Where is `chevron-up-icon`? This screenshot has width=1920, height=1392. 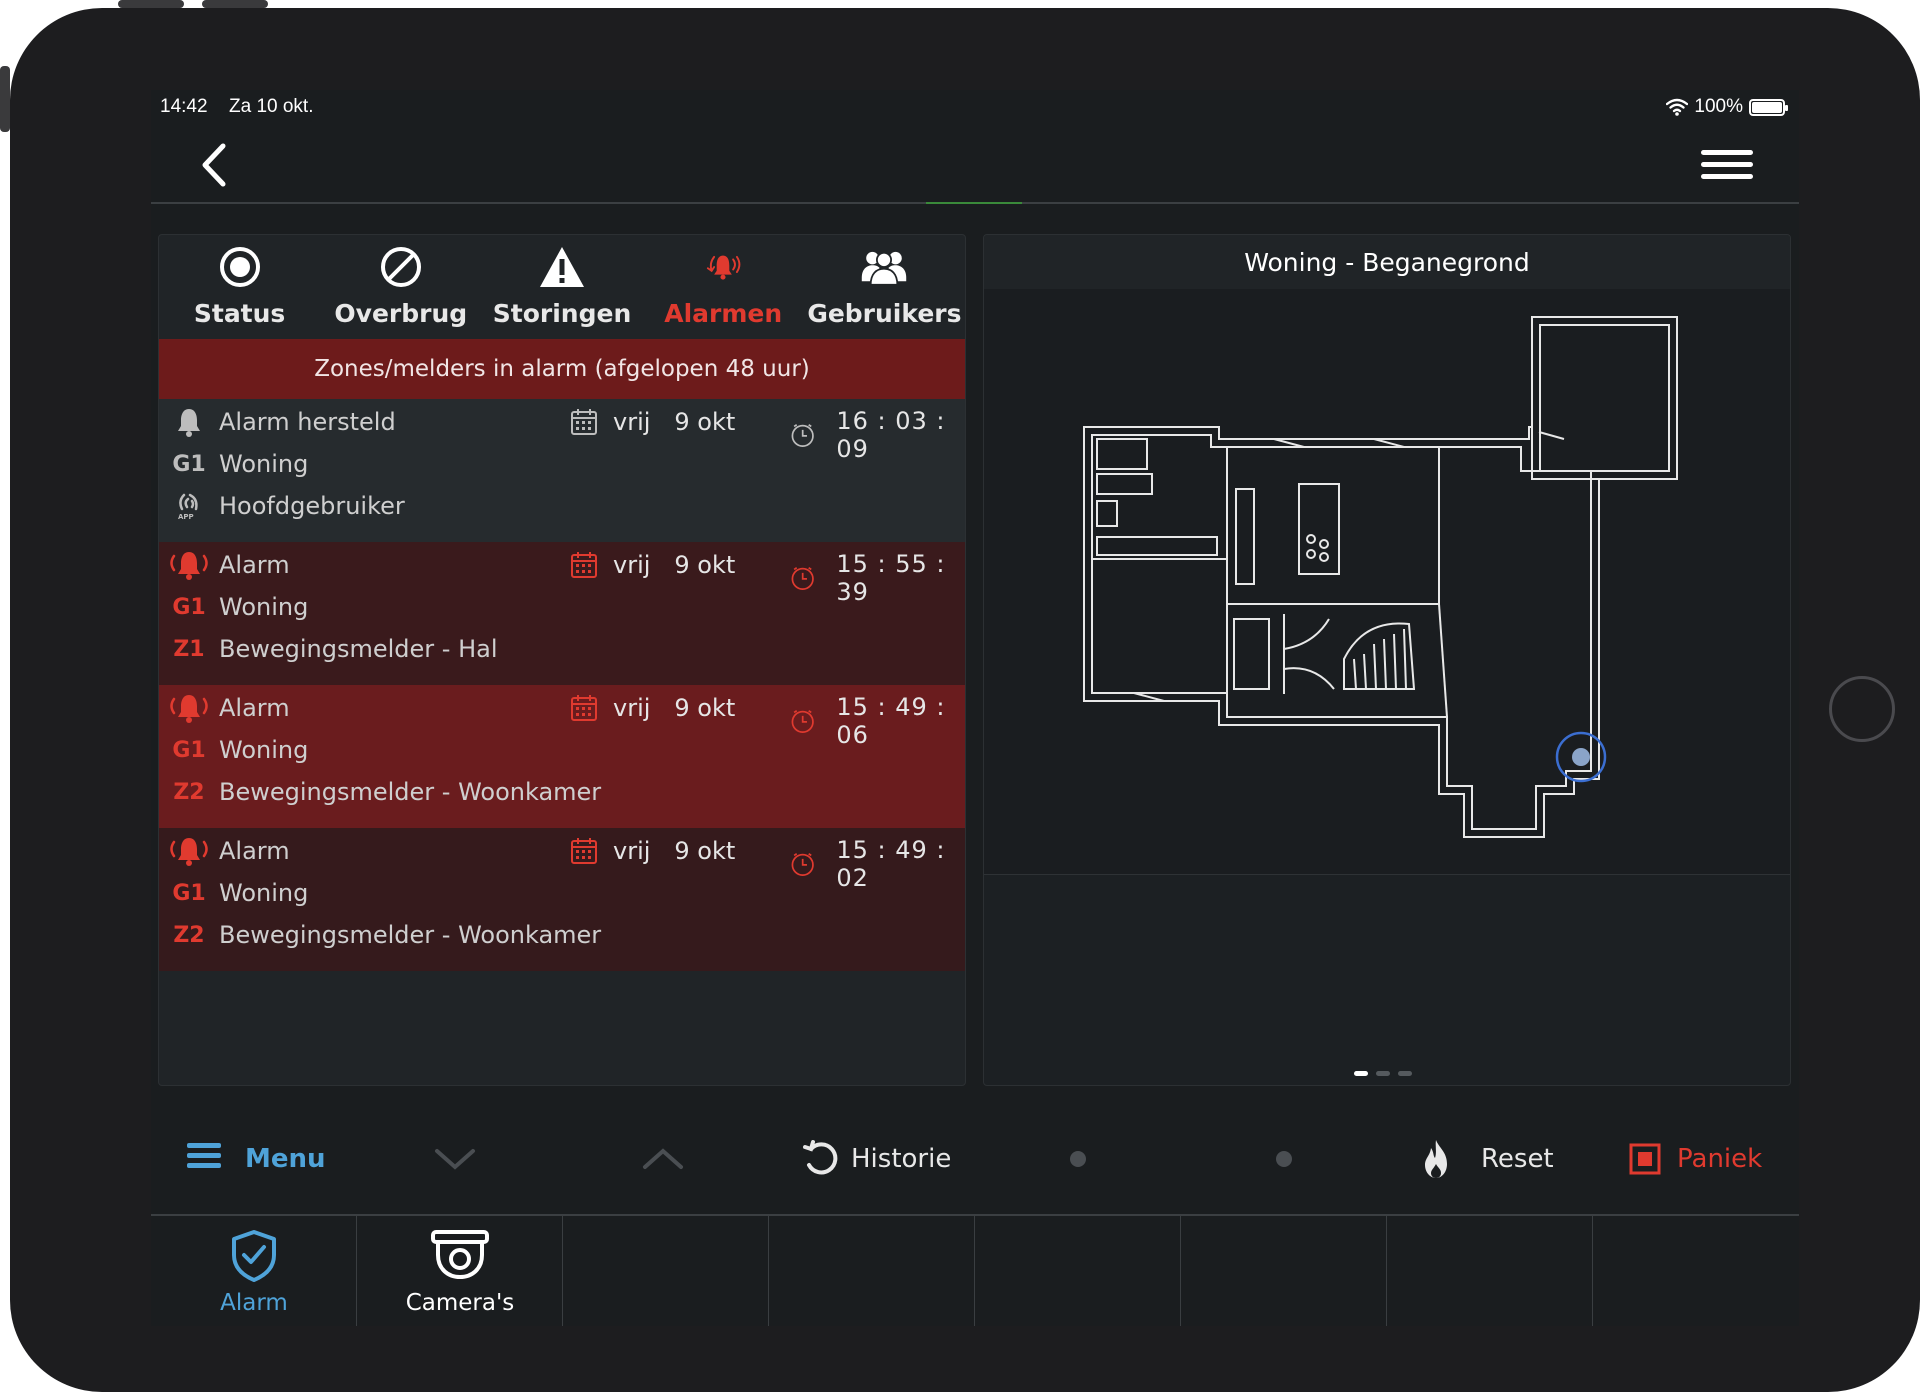 chevron-up-icon is located at coordinates (663, 1158).